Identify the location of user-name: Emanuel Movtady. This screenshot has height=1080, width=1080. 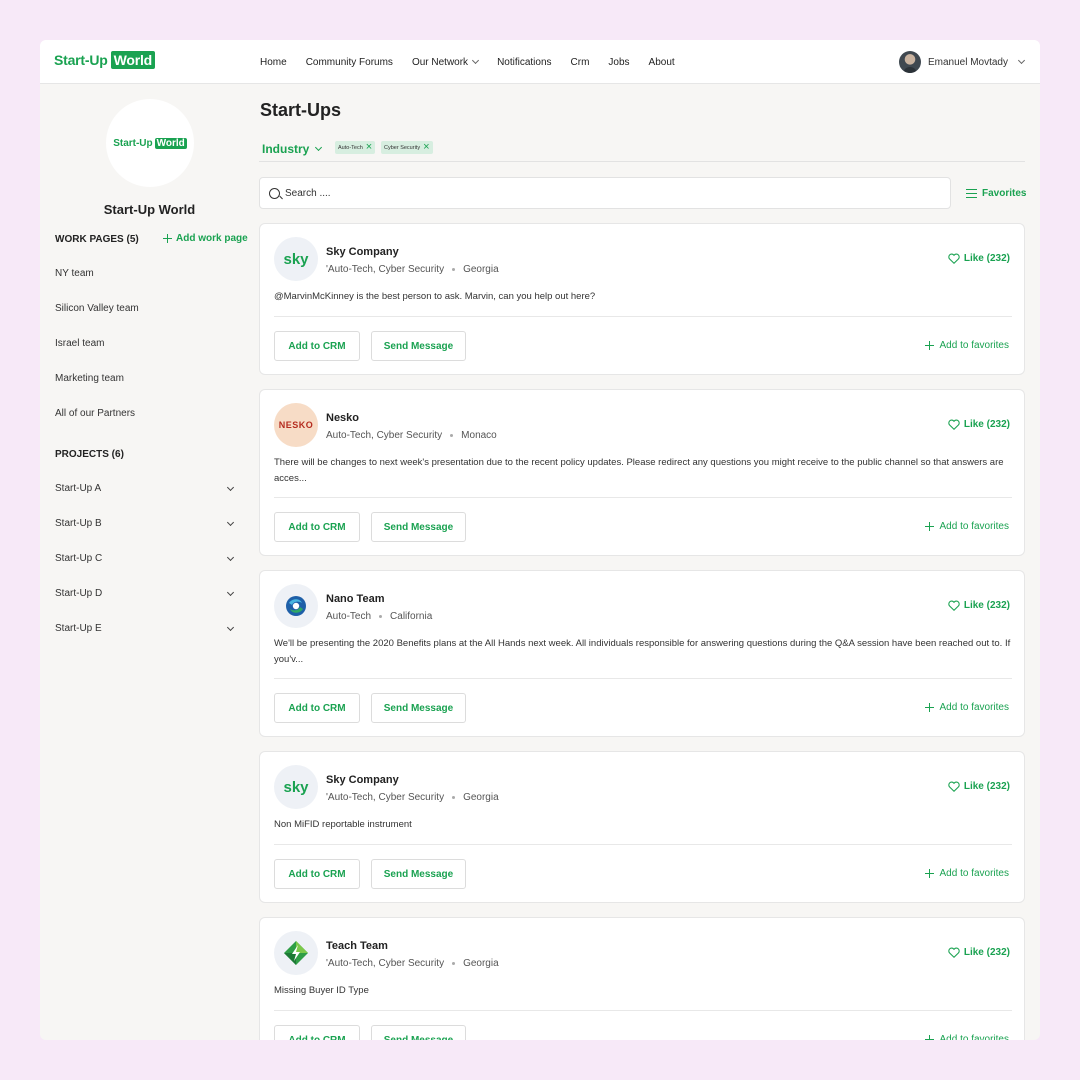
(967, 62).